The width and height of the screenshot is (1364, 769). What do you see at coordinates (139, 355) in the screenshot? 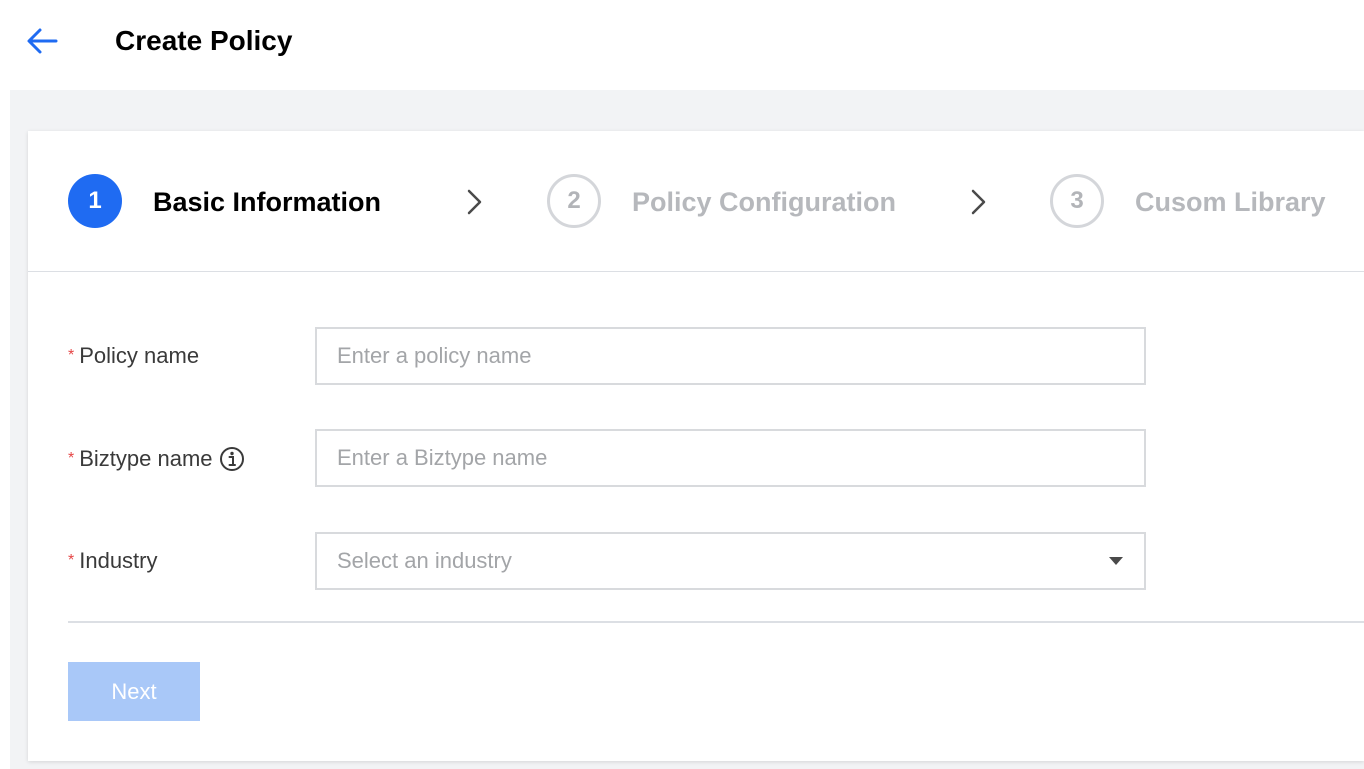
I see `policy-name-label-text: Policy name` at bounding box center [139, 355].